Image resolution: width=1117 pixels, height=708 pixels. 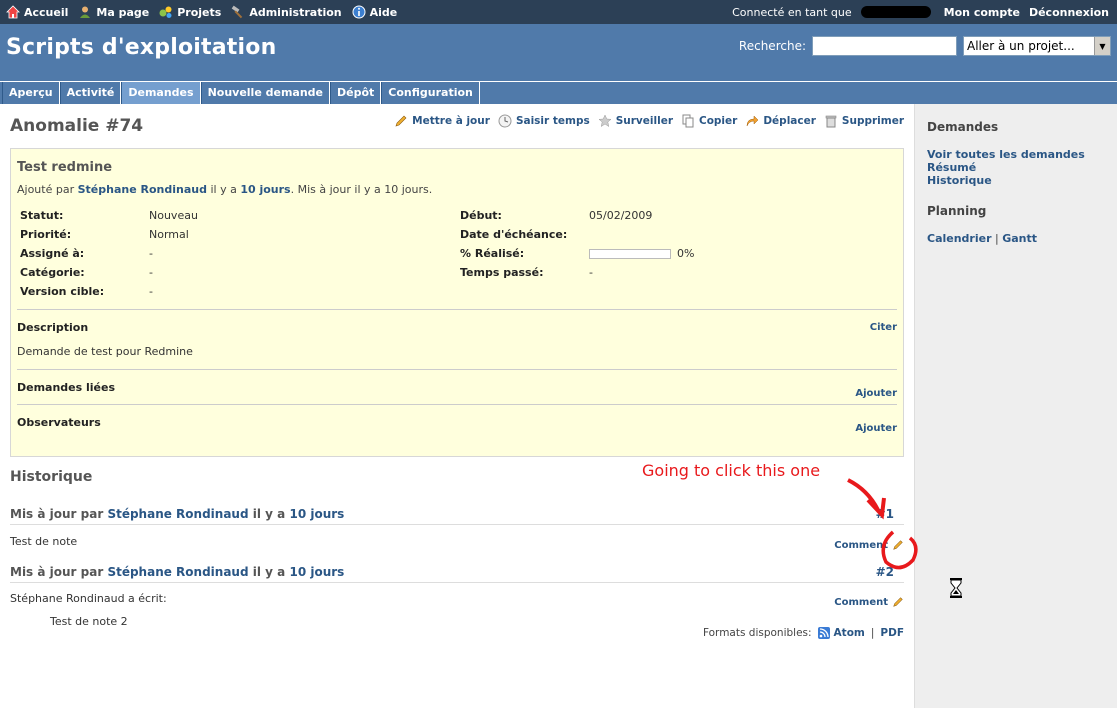 I want to click on project-jump-select: Aller à un projet... ▼, so click(x=1037, y=46).